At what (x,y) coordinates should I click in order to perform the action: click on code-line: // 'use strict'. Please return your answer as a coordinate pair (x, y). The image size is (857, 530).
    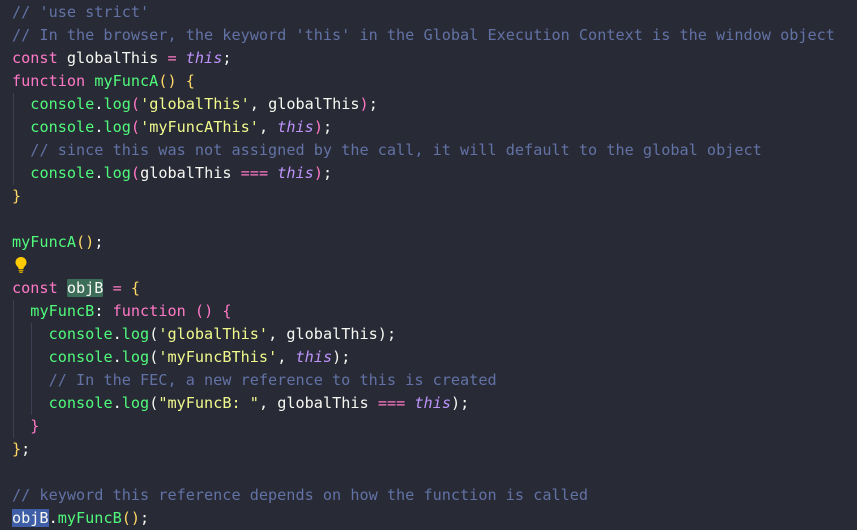
    Looking at the image, I should click on (434, 12).